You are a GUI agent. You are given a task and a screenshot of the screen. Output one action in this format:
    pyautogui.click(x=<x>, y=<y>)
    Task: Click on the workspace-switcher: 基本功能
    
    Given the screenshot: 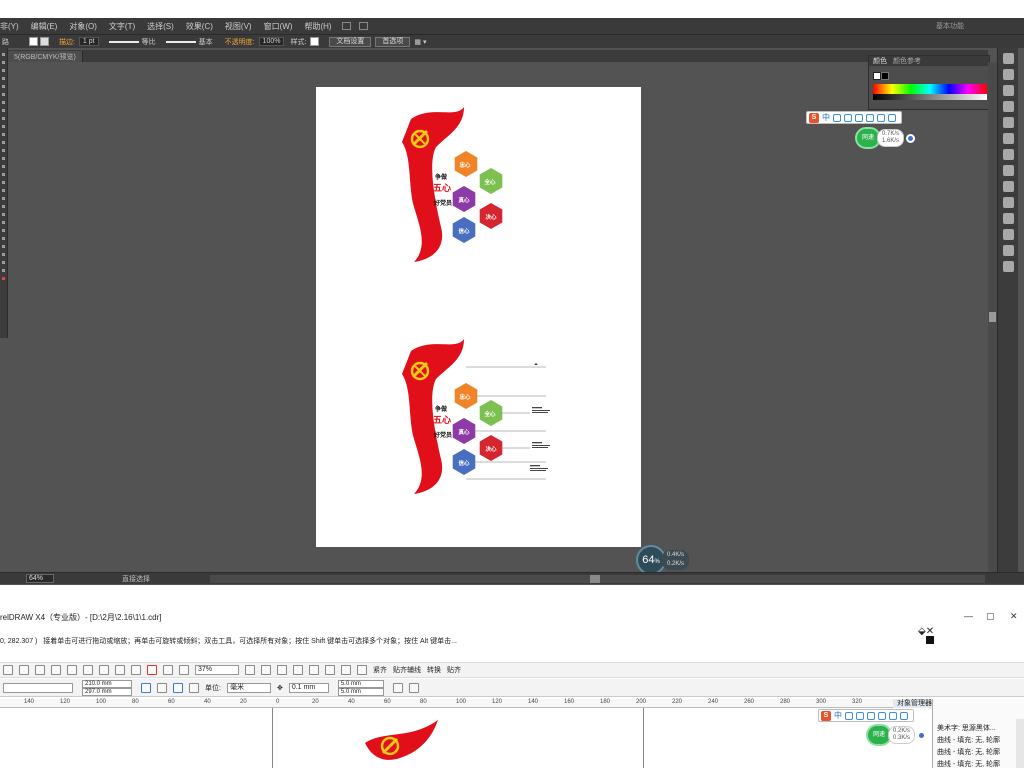 What is the action you would take?
    pyautogui.click(x=950, y=26)
    